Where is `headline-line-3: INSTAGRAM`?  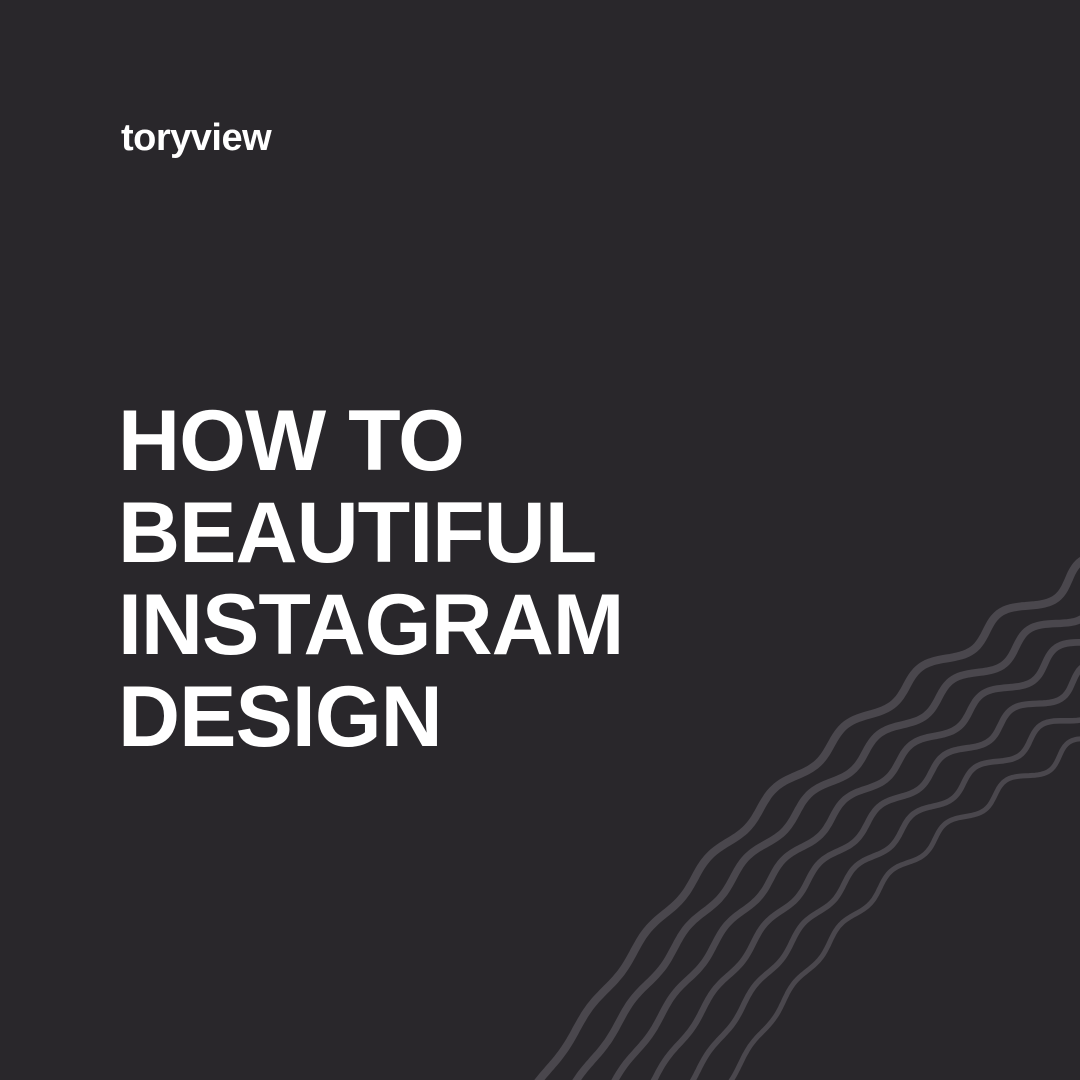 headline-line-3: INSTAGRAM is located at coordinates (371, 625).